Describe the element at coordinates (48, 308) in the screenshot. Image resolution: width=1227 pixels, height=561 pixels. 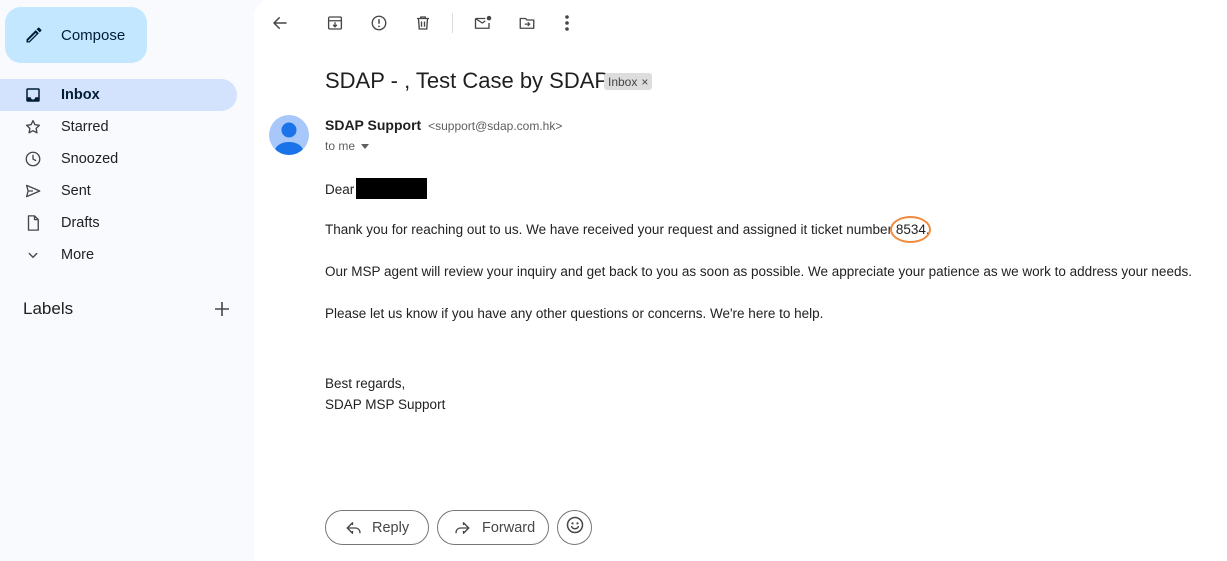
I see `labels-title: Labels` at that location.